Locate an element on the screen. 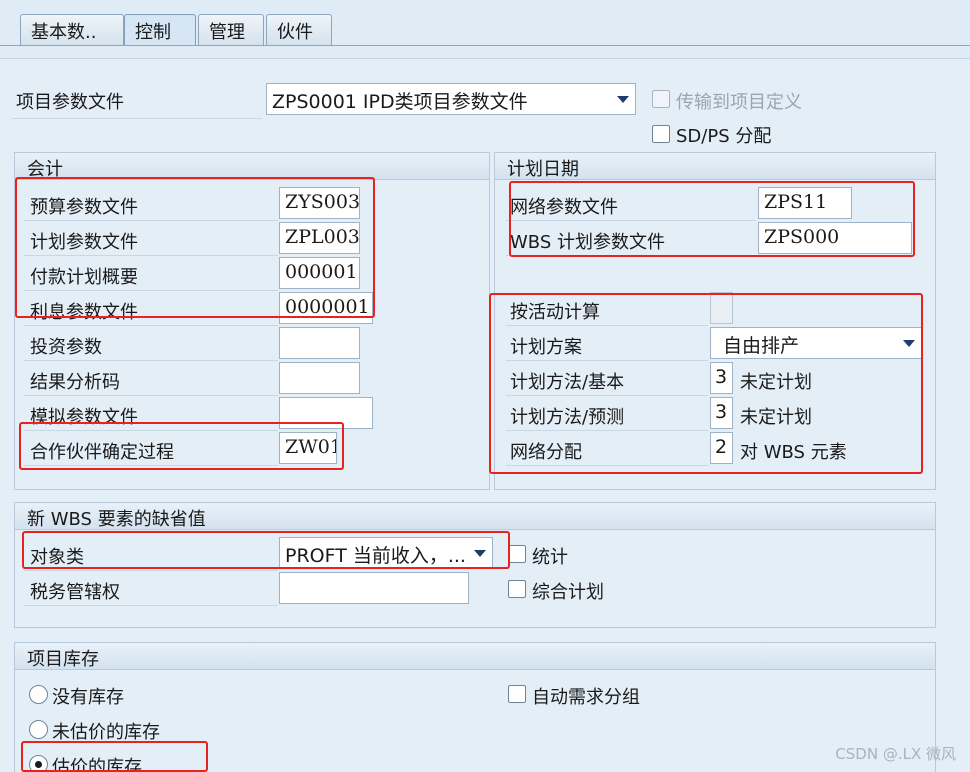 This screenshot has width=970, height=772. calc-by-activity-checkbox is located at coordinates (721, 308).